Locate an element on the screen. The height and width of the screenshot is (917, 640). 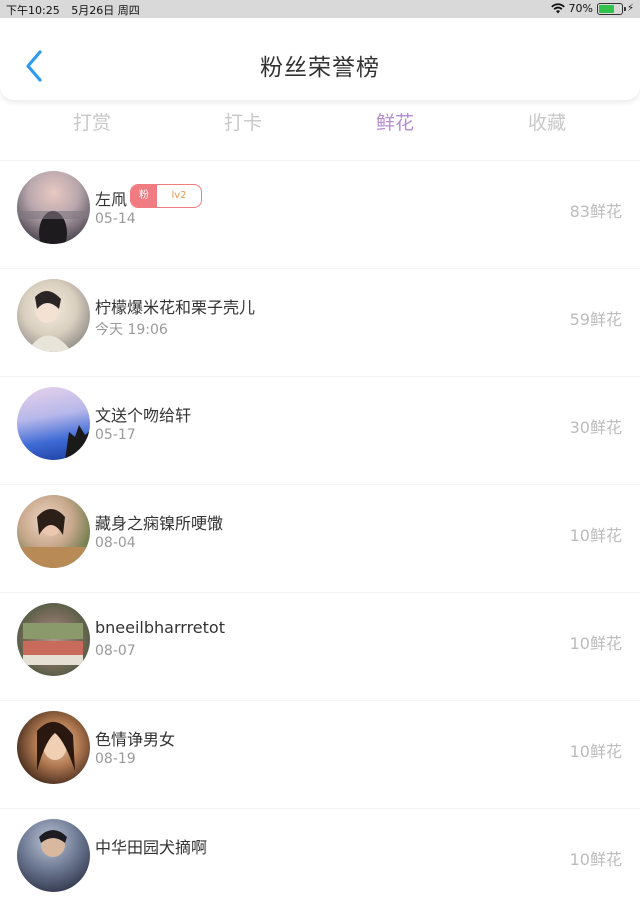
badge-level-label: lv2 is located at coordinates (179, 195).